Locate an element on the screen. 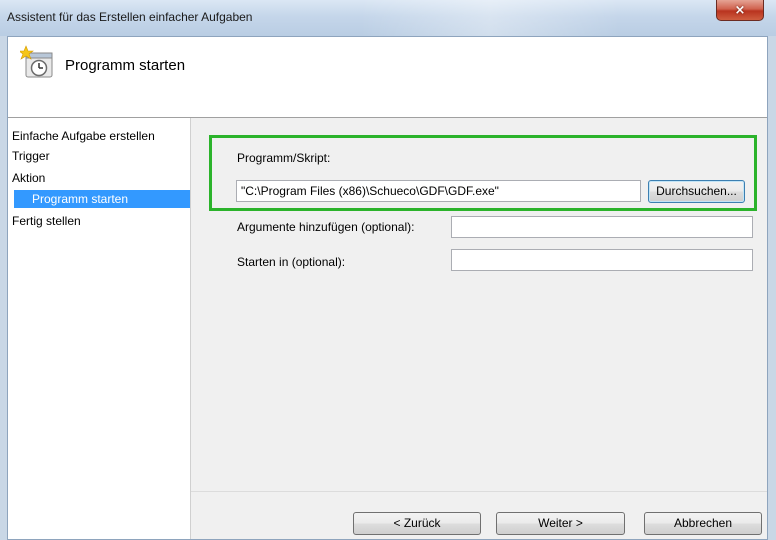 The width and height of the screenshot is (776, 540). close-button: × is located at coordinates (740, 10).